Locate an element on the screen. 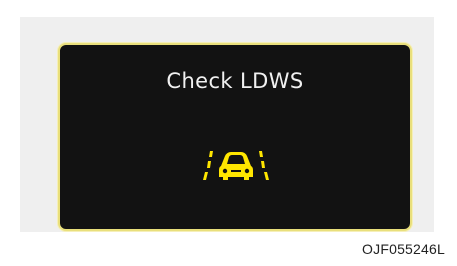 The width and height of the screenshot is (457, 266). warning-message: Check LDWS is located at coordinates (235, 81).